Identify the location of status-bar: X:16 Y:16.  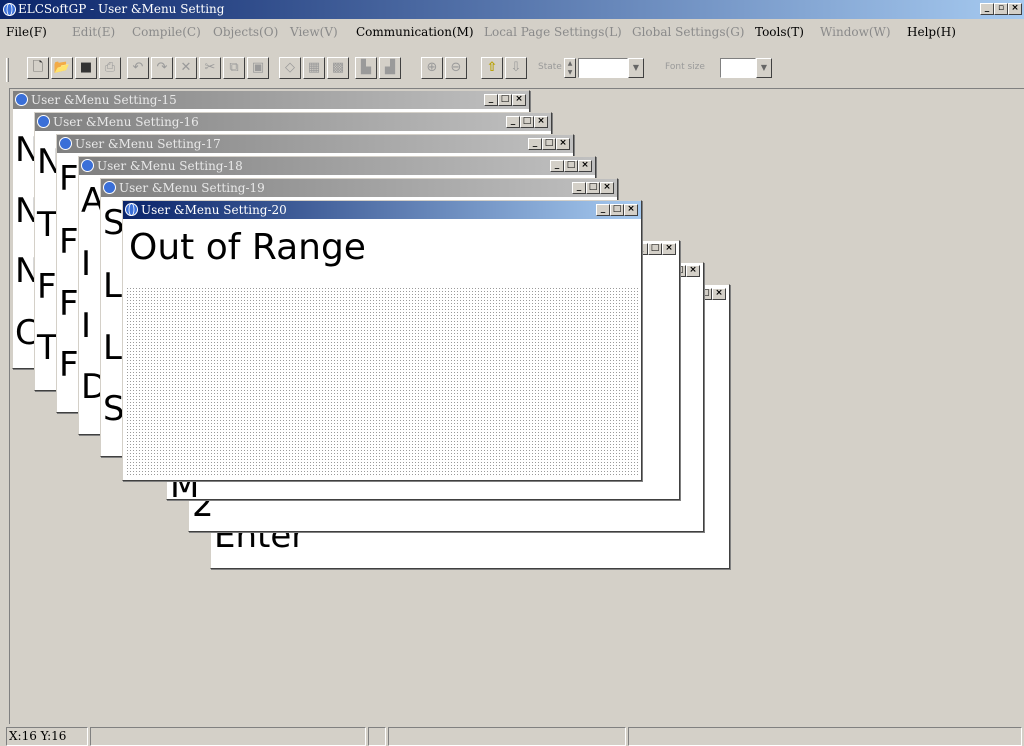
(512, 736).